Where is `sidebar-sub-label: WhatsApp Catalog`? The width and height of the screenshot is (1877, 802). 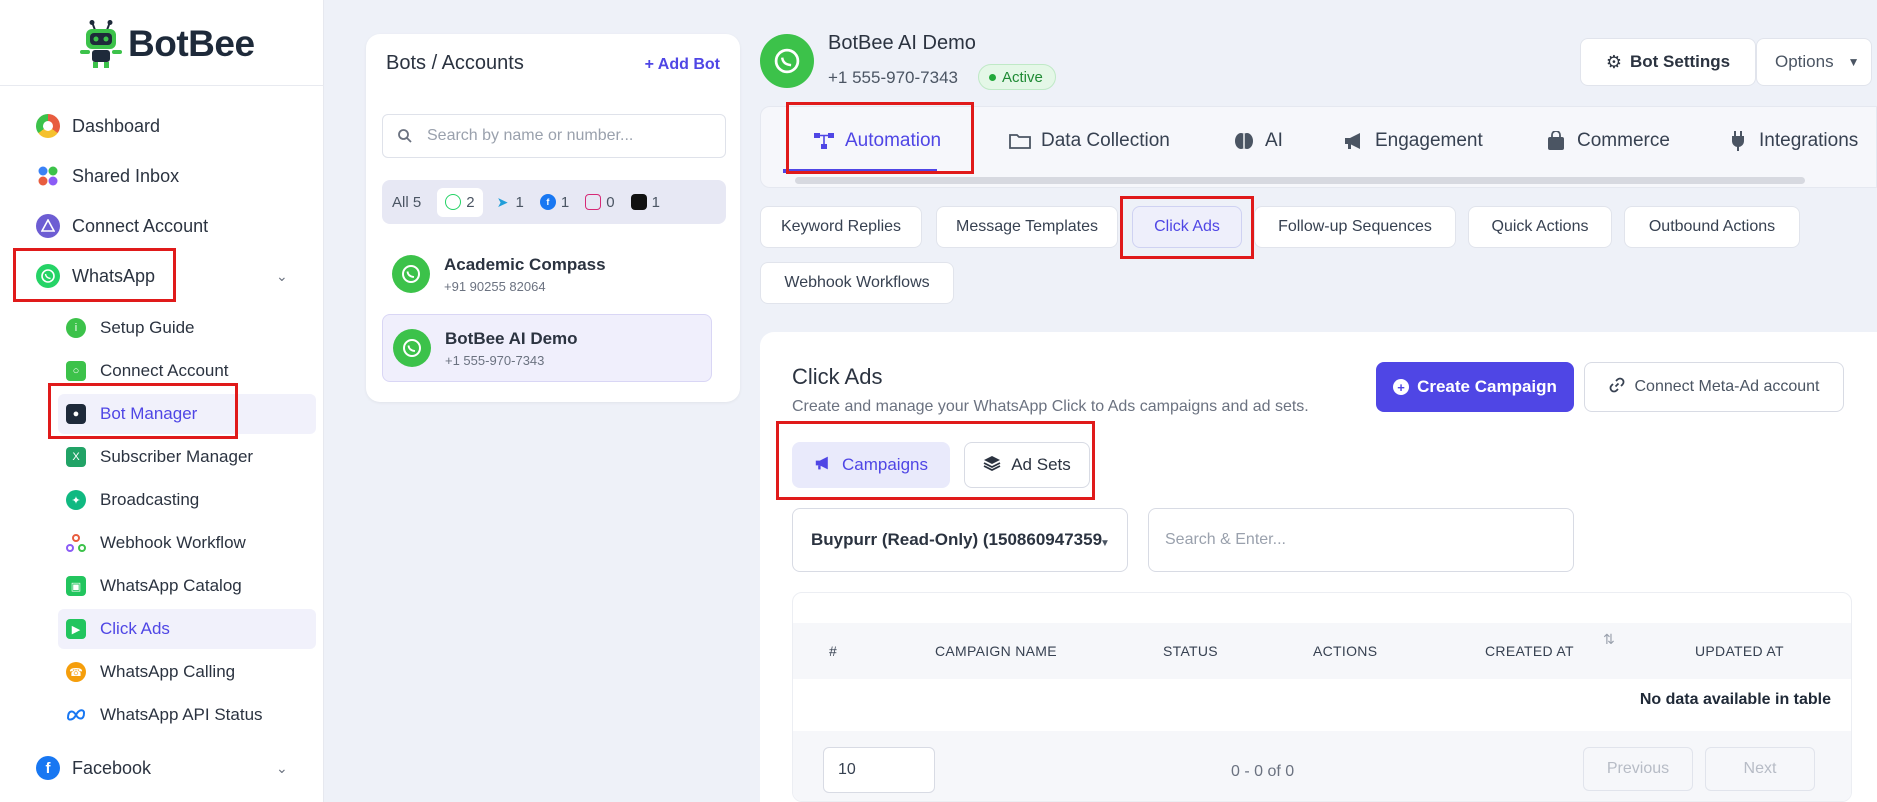
sidebar-sub-label: WhatsApp Catalog is located at coordinates (171, 585).